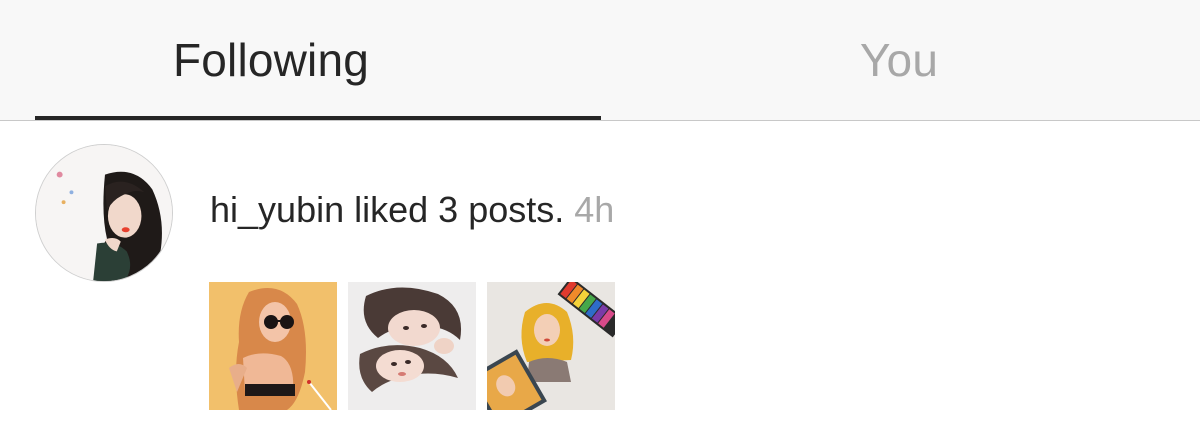 The width and height of the screenshot is (1200, 444). I want to click on tab-you: You, so click(900, 60).